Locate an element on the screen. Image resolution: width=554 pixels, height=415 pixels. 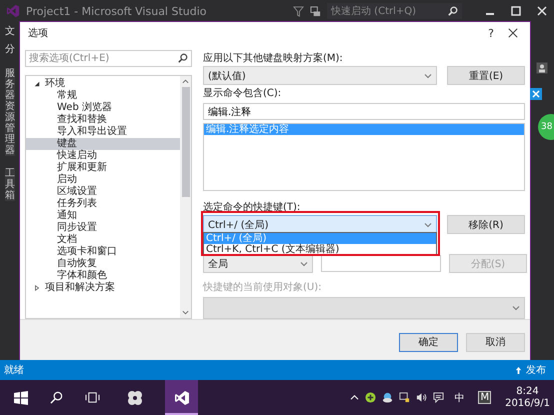
menu-item: 分 is located at coordinates (10, 49).